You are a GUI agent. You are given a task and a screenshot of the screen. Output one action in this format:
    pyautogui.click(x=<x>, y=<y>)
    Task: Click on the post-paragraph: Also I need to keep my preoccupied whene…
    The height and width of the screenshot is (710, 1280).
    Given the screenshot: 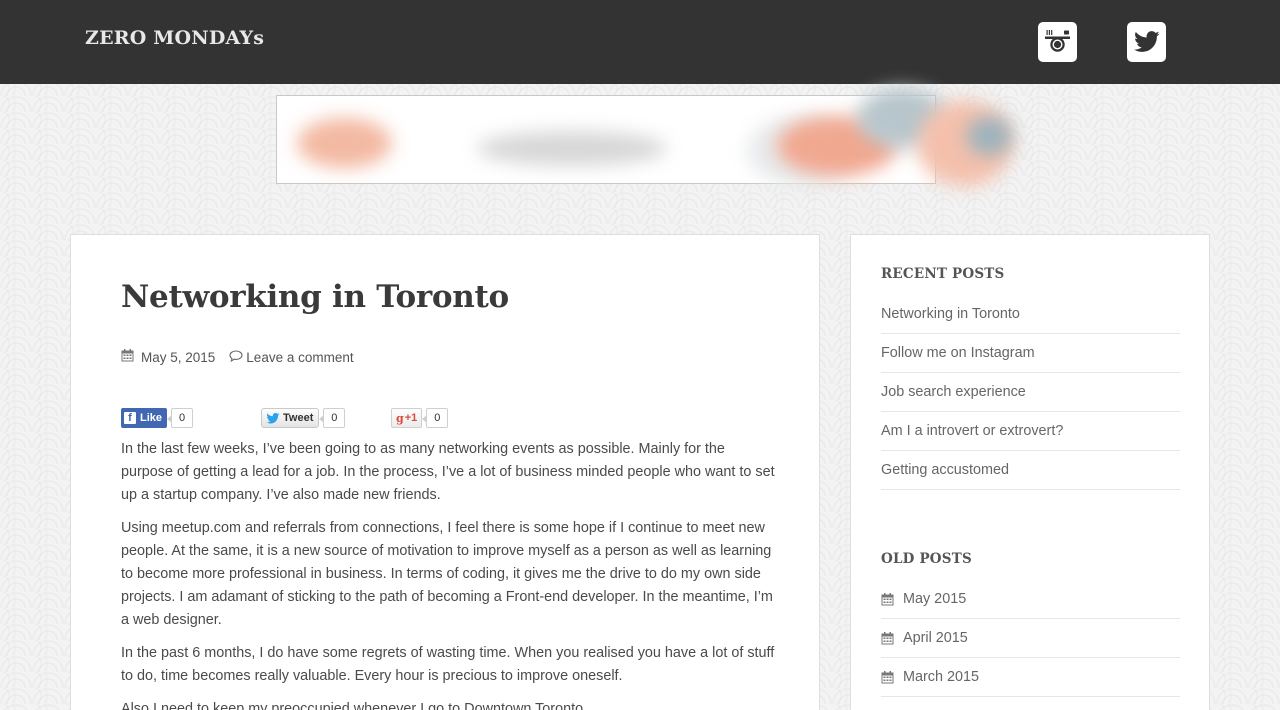 What is the action you would take?
    pyautogui.click(x=354, y=705)
    